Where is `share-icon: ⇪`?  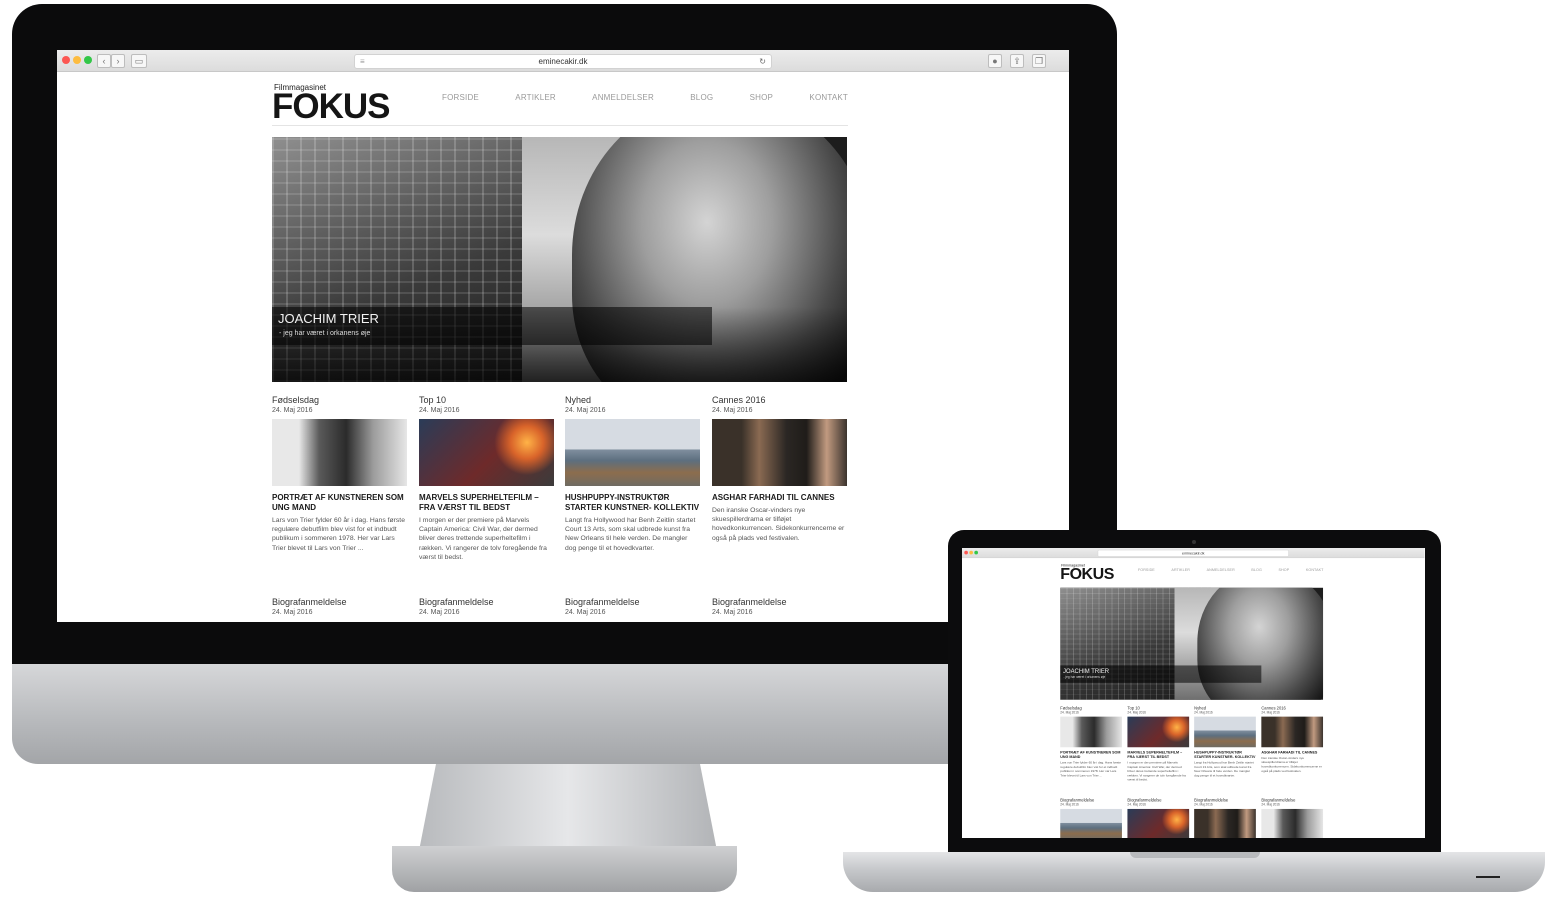 share-icon: ⇪ is located at coordinates (1017, 61).